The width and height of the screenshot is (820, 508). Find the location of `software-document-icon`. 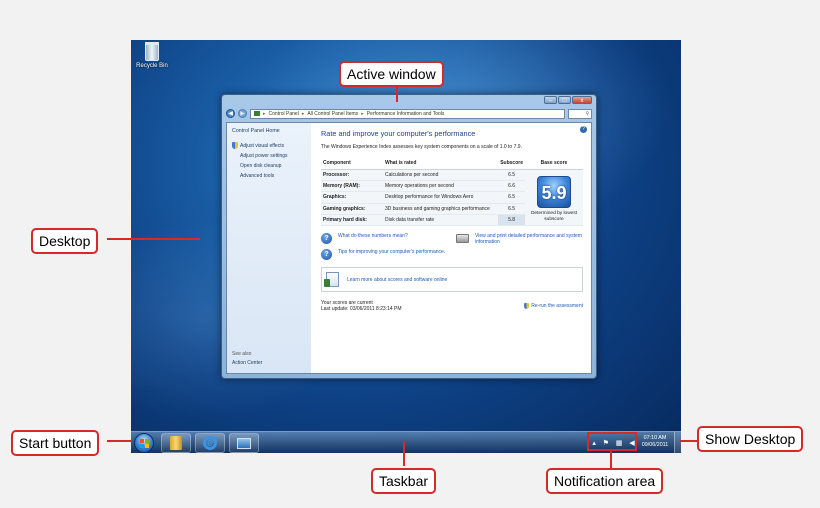

software-document-icon is located at coordinates (331, 279).